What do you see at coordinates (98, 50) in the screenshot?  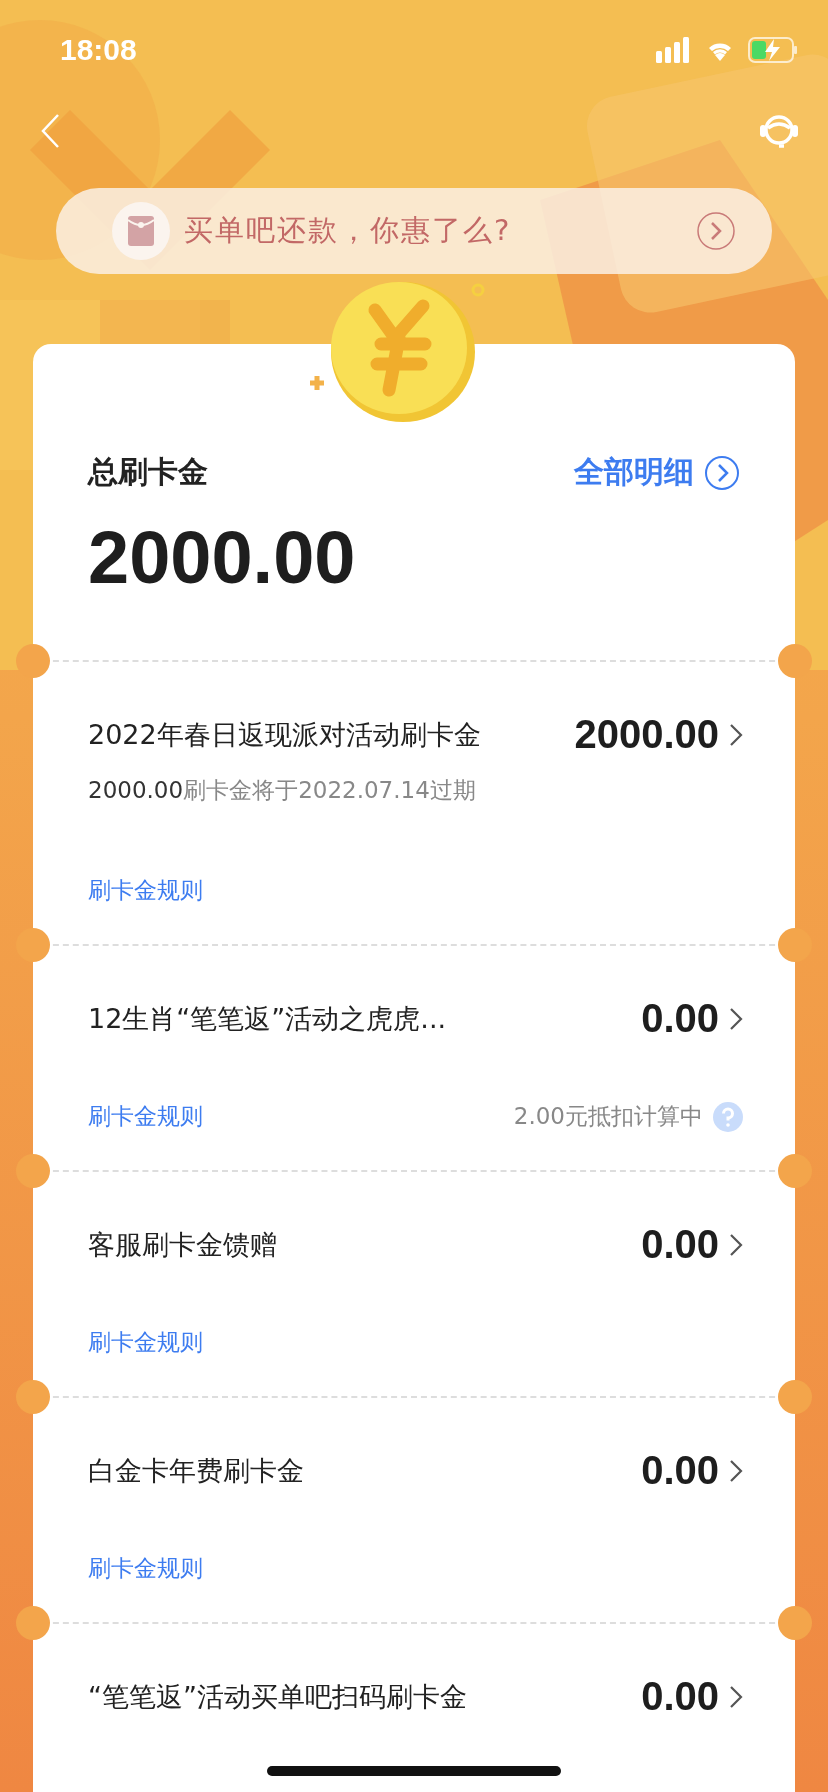 I see `status-time: 18:08` at bounding box center [98, 50].